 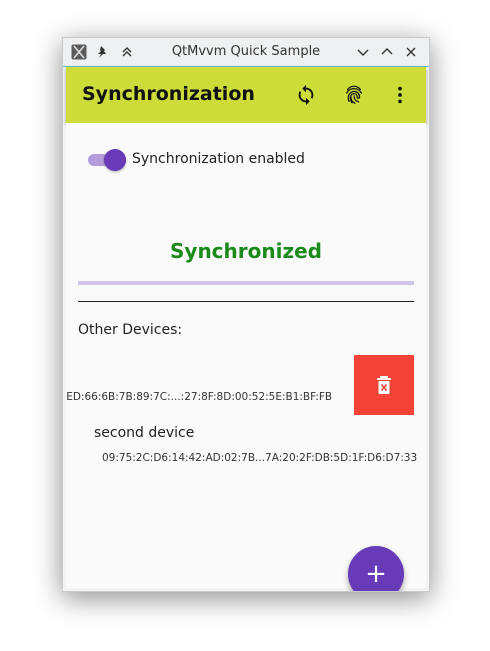 I want to click on sync-enabled-switch, so click(x=106, y=160).